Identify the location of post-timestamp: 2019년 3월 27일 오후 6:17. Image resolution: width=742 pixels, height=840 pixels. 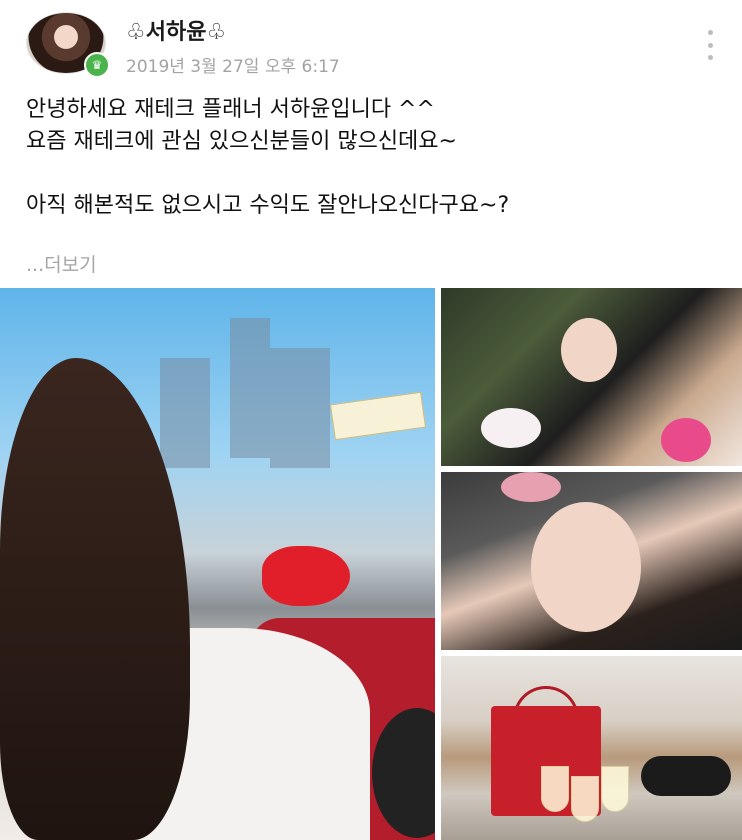
(233, 67).